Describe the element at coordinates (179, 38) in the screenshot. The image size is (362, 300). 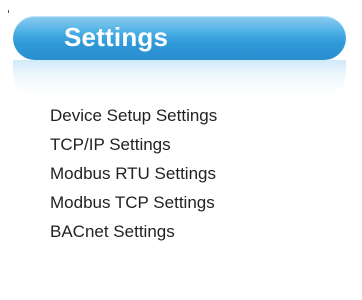
I see `settings-panel-header: Settings` at that location.